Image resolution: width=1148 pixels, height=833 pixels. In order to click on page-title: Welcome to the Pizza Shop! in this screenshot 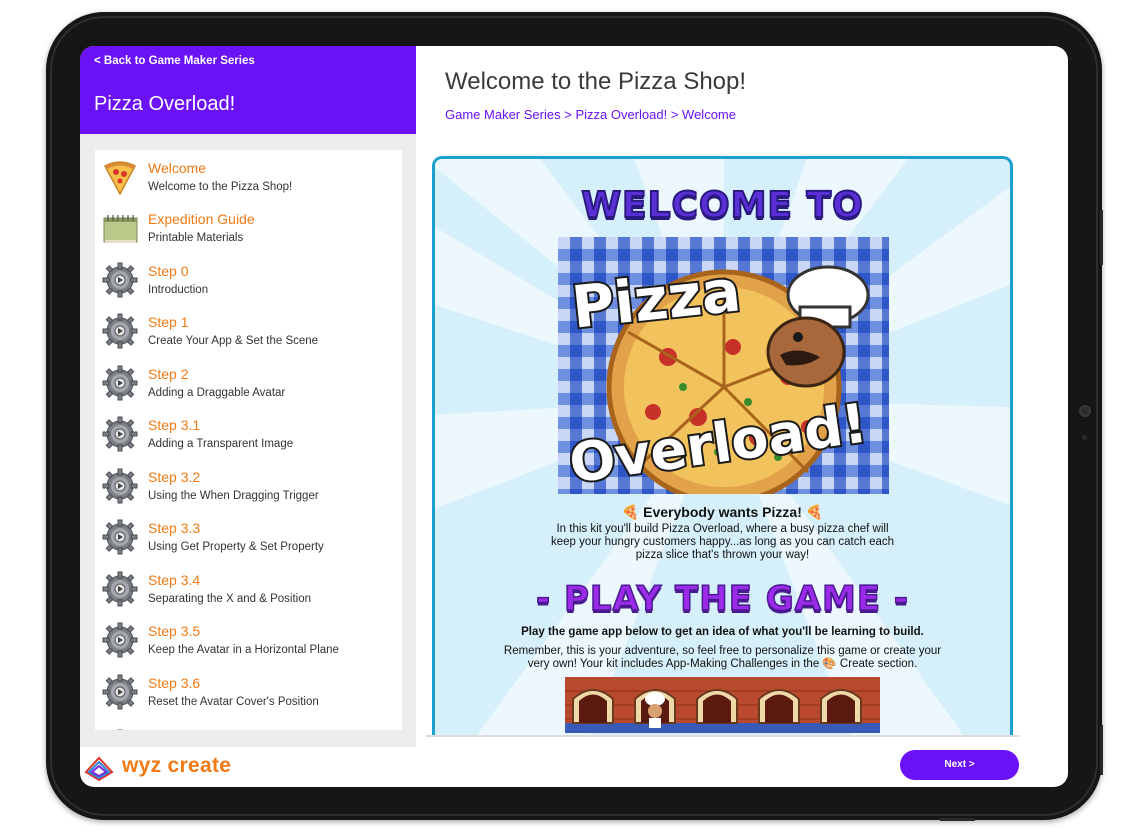, I will do `click(596, 81)`.